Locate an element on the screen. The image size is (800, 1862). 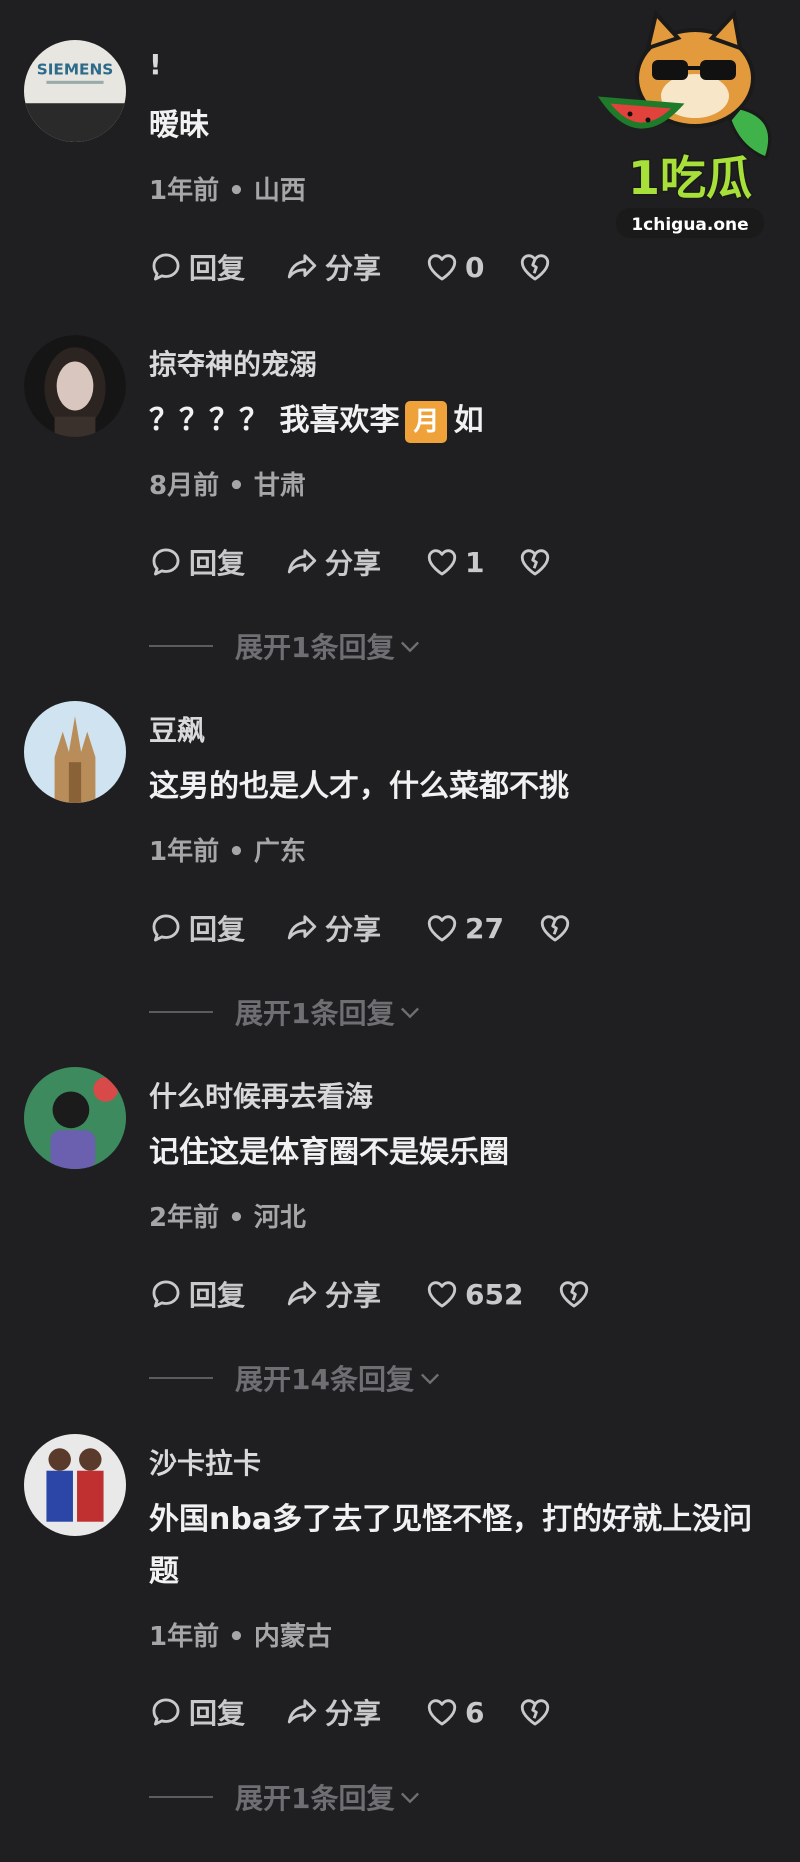
like-button: 1 is located at coordinates (454, 562).